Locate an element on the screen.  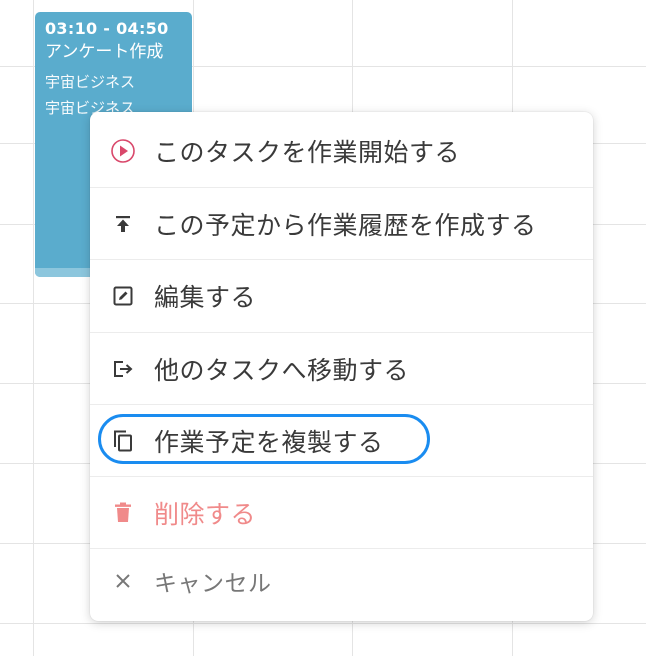
trash-icon is located at coordinates (123, 513).